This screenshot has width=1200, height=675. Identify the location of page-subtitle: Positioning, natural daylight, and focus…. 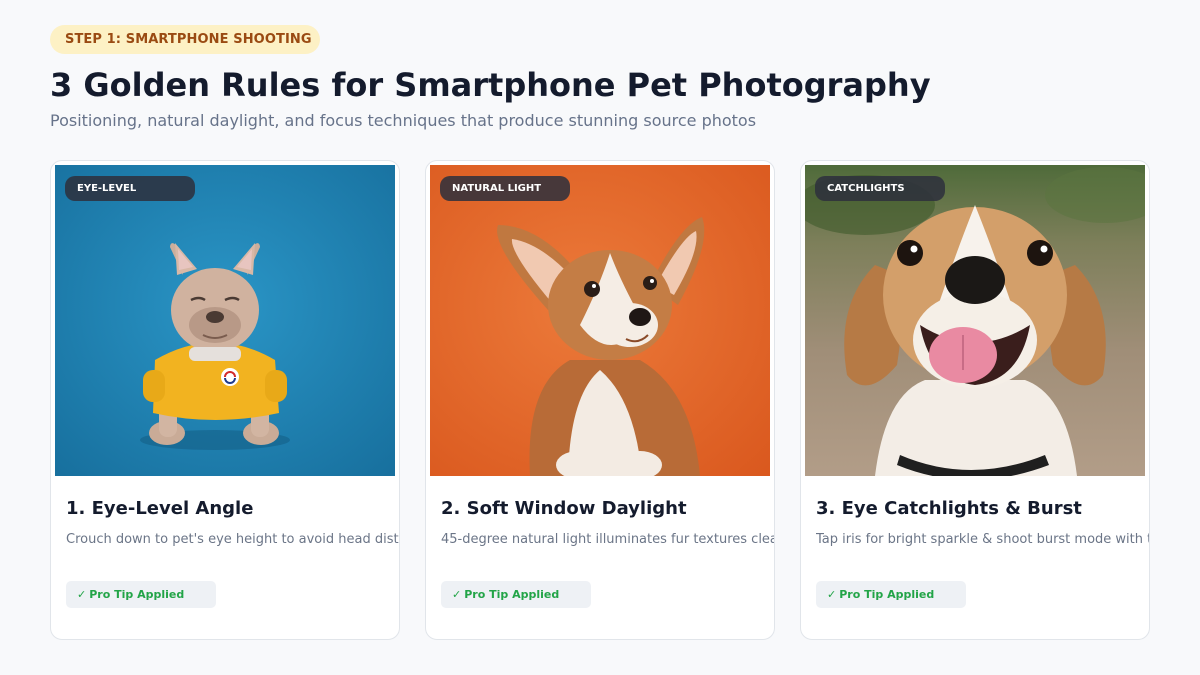
(403, 120).